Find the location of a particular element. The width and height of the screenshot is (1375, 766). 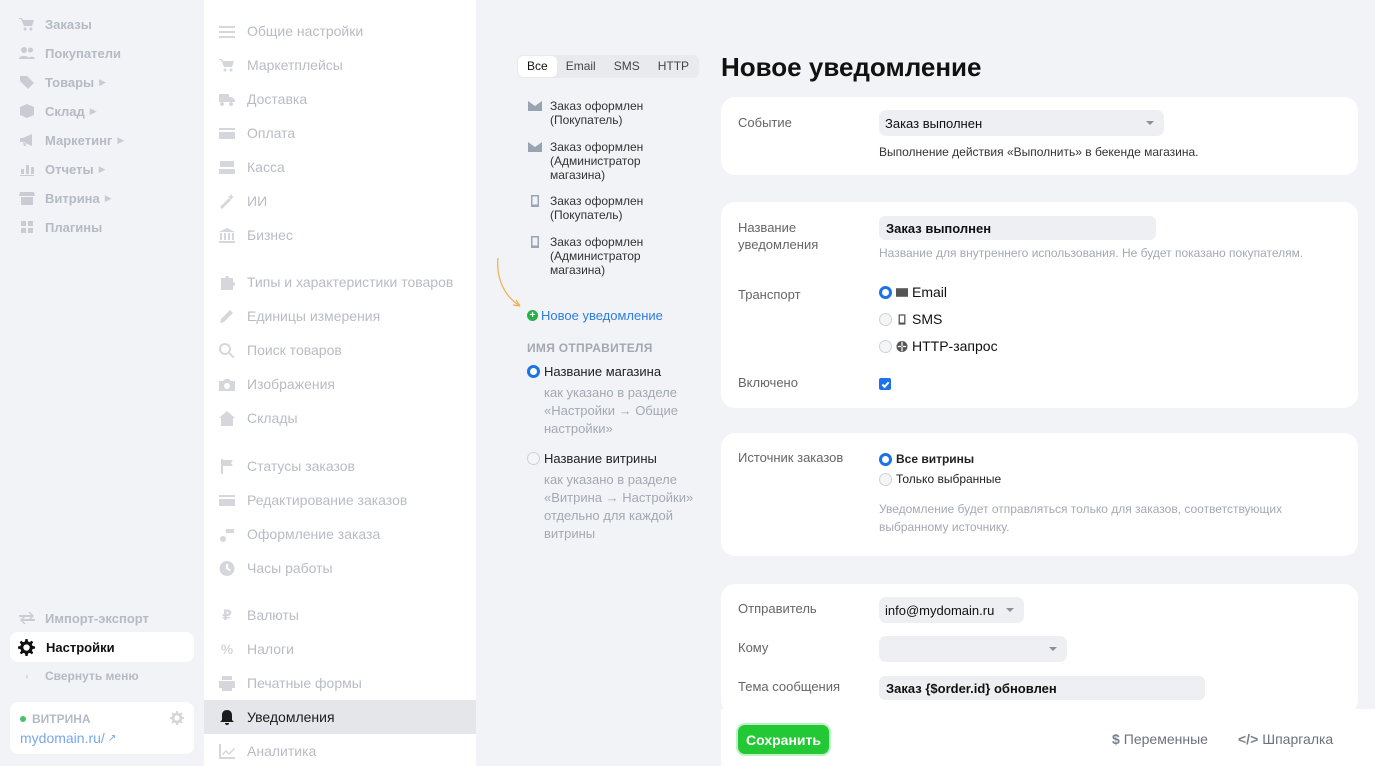

external-link-icon: ↗ is located at coordinates (112, 738).